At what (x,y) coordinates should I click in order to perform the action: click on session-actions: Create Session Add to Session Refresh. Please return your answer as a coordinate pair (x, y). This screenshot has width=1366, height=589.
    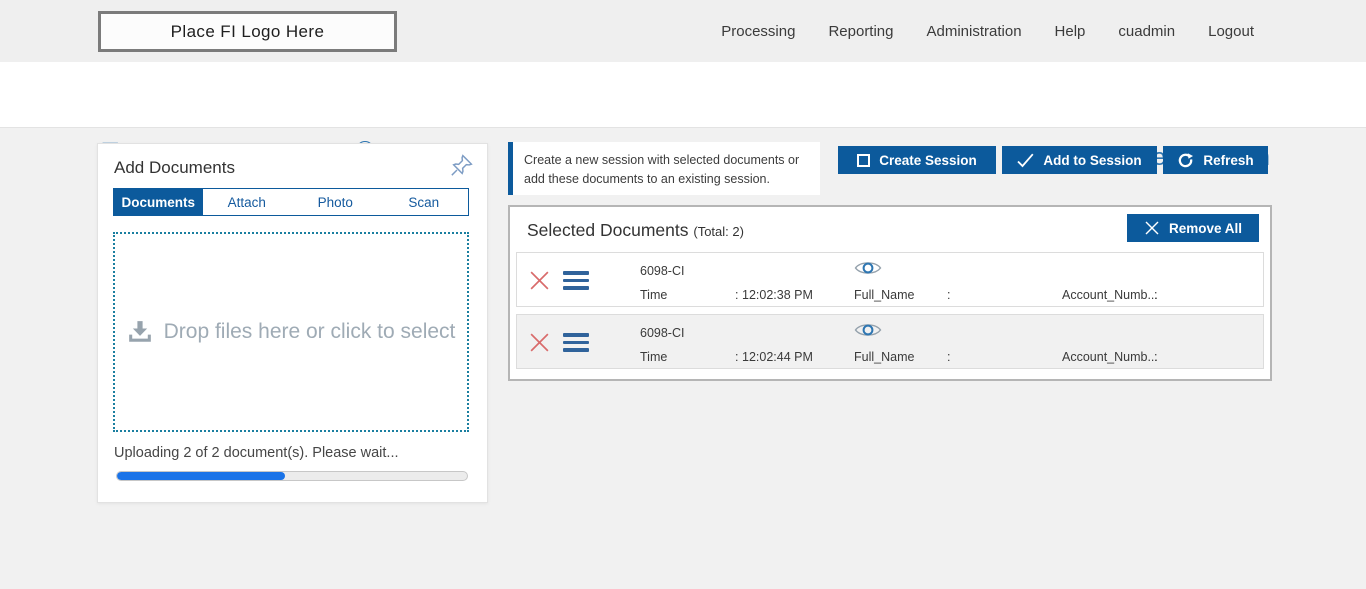
    Looking at the image, I should click on (1053, 160).